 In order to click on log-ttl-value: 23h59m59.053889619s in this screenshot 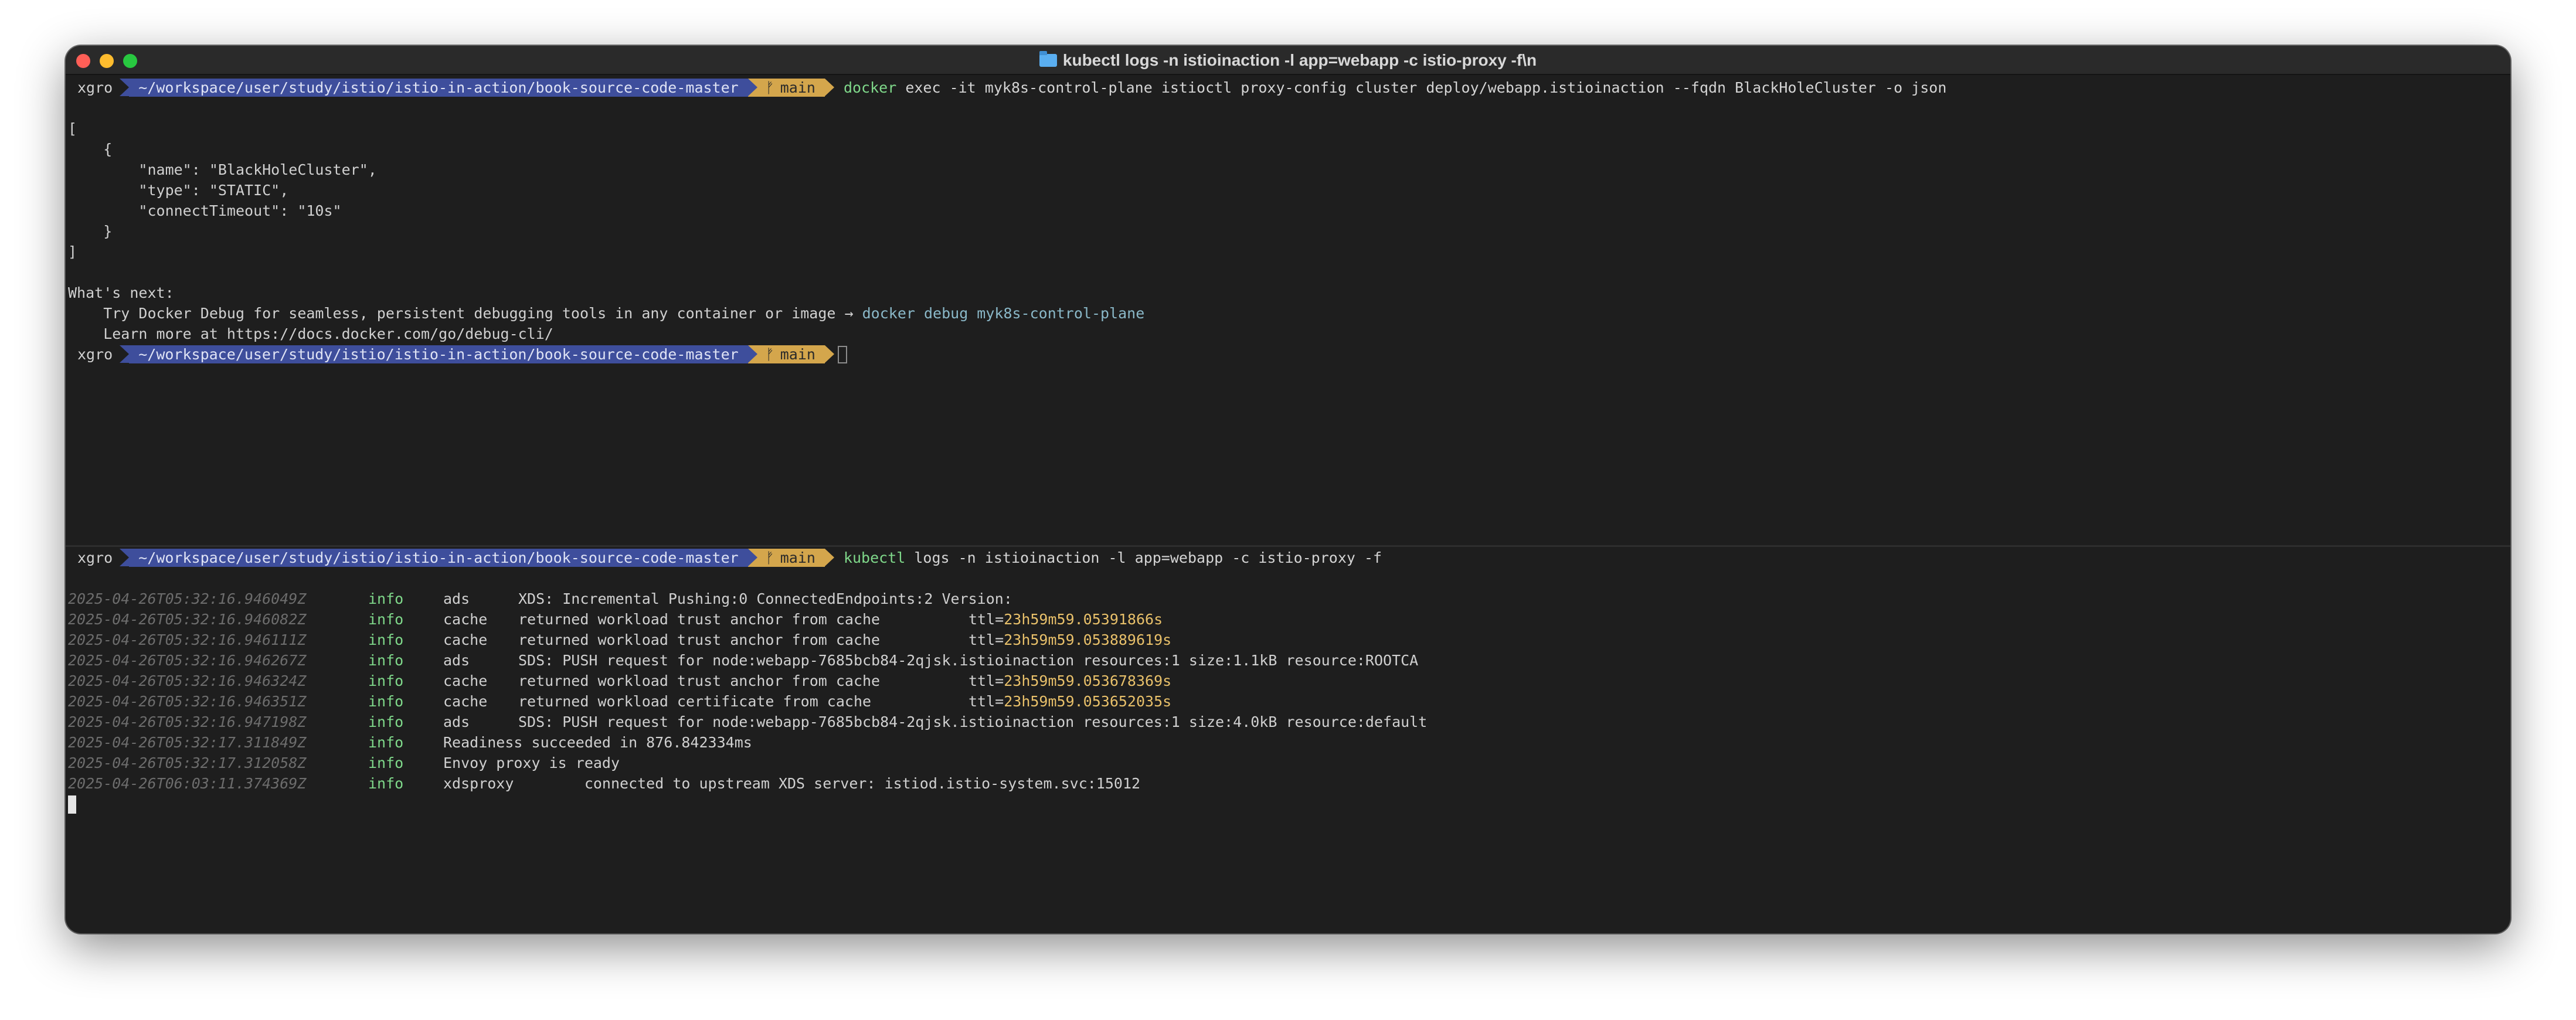, I will do `click(1088, 639)`.